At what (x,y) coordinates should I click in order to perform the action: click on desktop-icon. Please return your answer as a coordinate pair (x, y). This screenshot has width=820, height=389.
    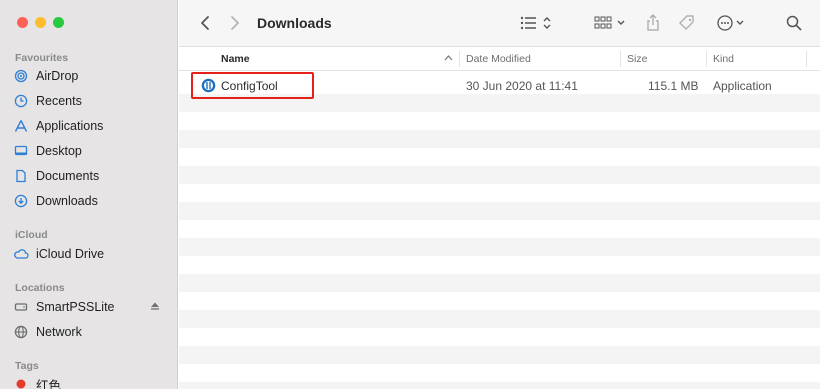
    Looking at the image, I should click on (21, 151).